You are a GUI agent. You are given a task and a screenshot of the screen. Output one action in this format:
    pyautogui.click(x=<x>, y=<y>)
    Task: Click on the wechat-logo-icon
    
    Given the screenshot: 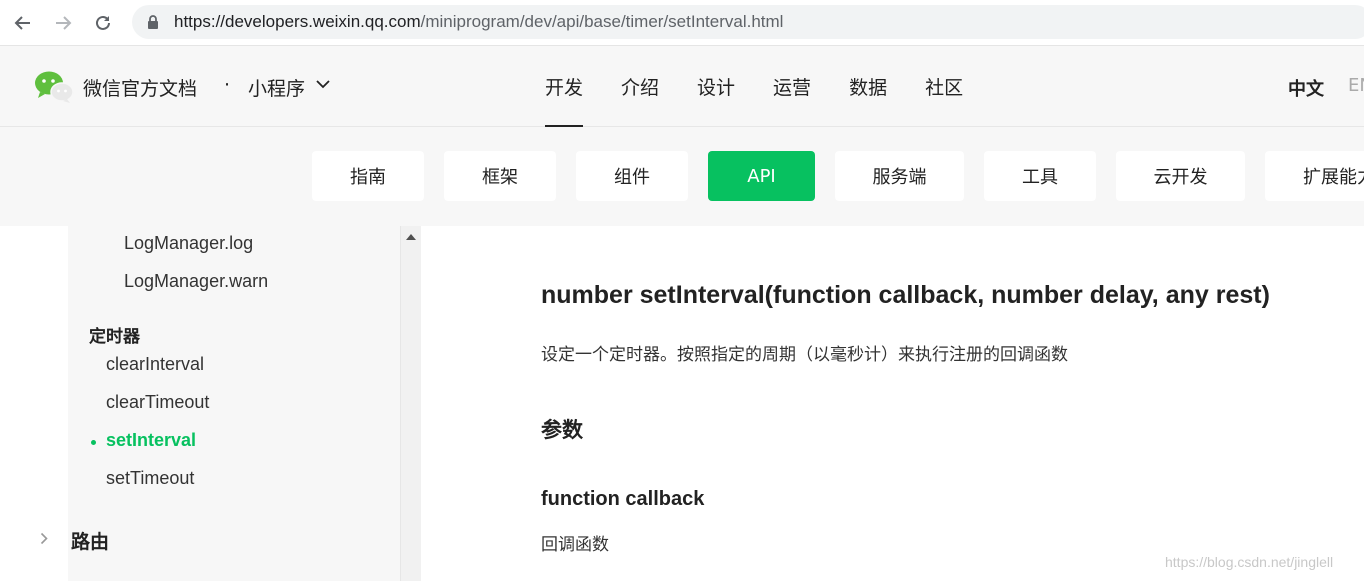 What is the action you would take?
    pyautogui.click(x=54, y=87)
    